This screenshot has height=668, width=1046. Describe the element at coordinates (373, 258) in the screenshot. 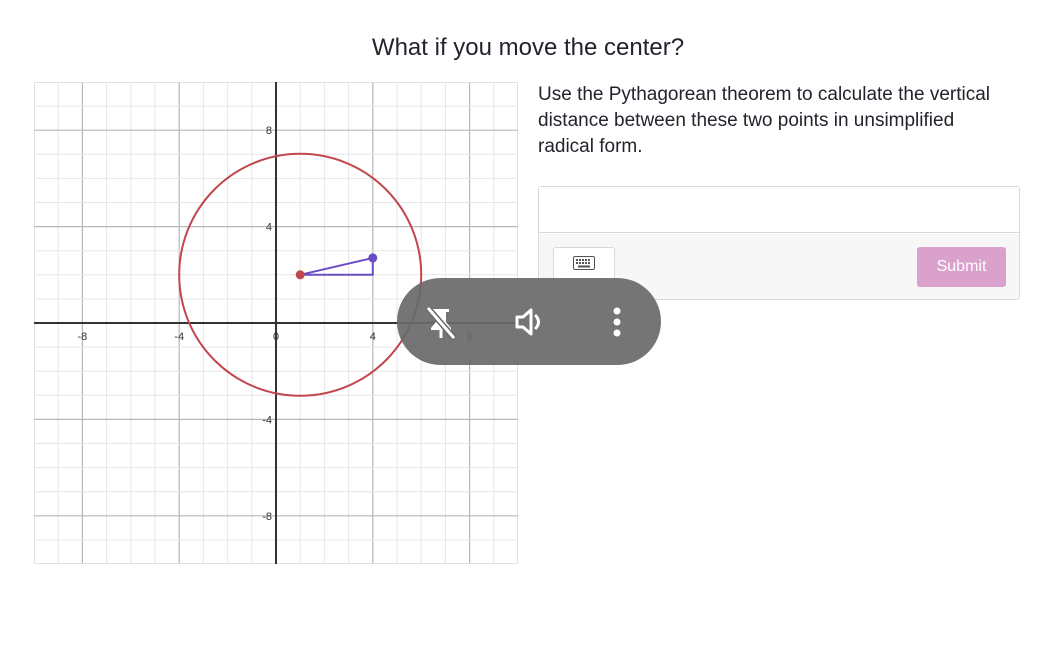

I see `draggable-point` at that location.